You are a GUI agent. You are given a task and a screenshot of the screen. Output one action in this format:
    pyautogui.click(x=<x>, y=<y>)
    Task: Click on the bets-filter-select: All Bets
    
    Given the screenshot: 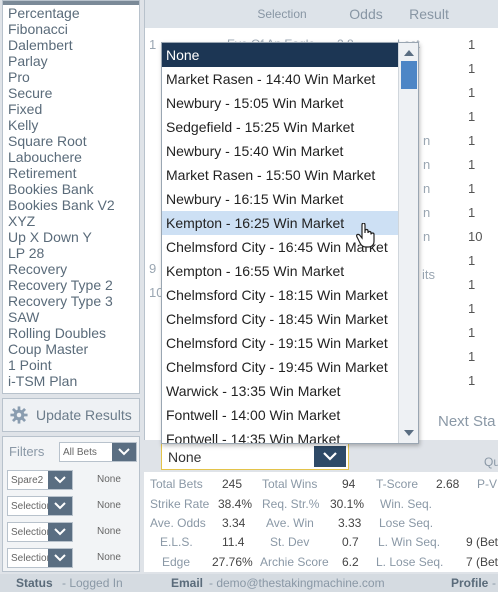 What is the action you would take?
    pyautogui.click(x=98, y=452)
    